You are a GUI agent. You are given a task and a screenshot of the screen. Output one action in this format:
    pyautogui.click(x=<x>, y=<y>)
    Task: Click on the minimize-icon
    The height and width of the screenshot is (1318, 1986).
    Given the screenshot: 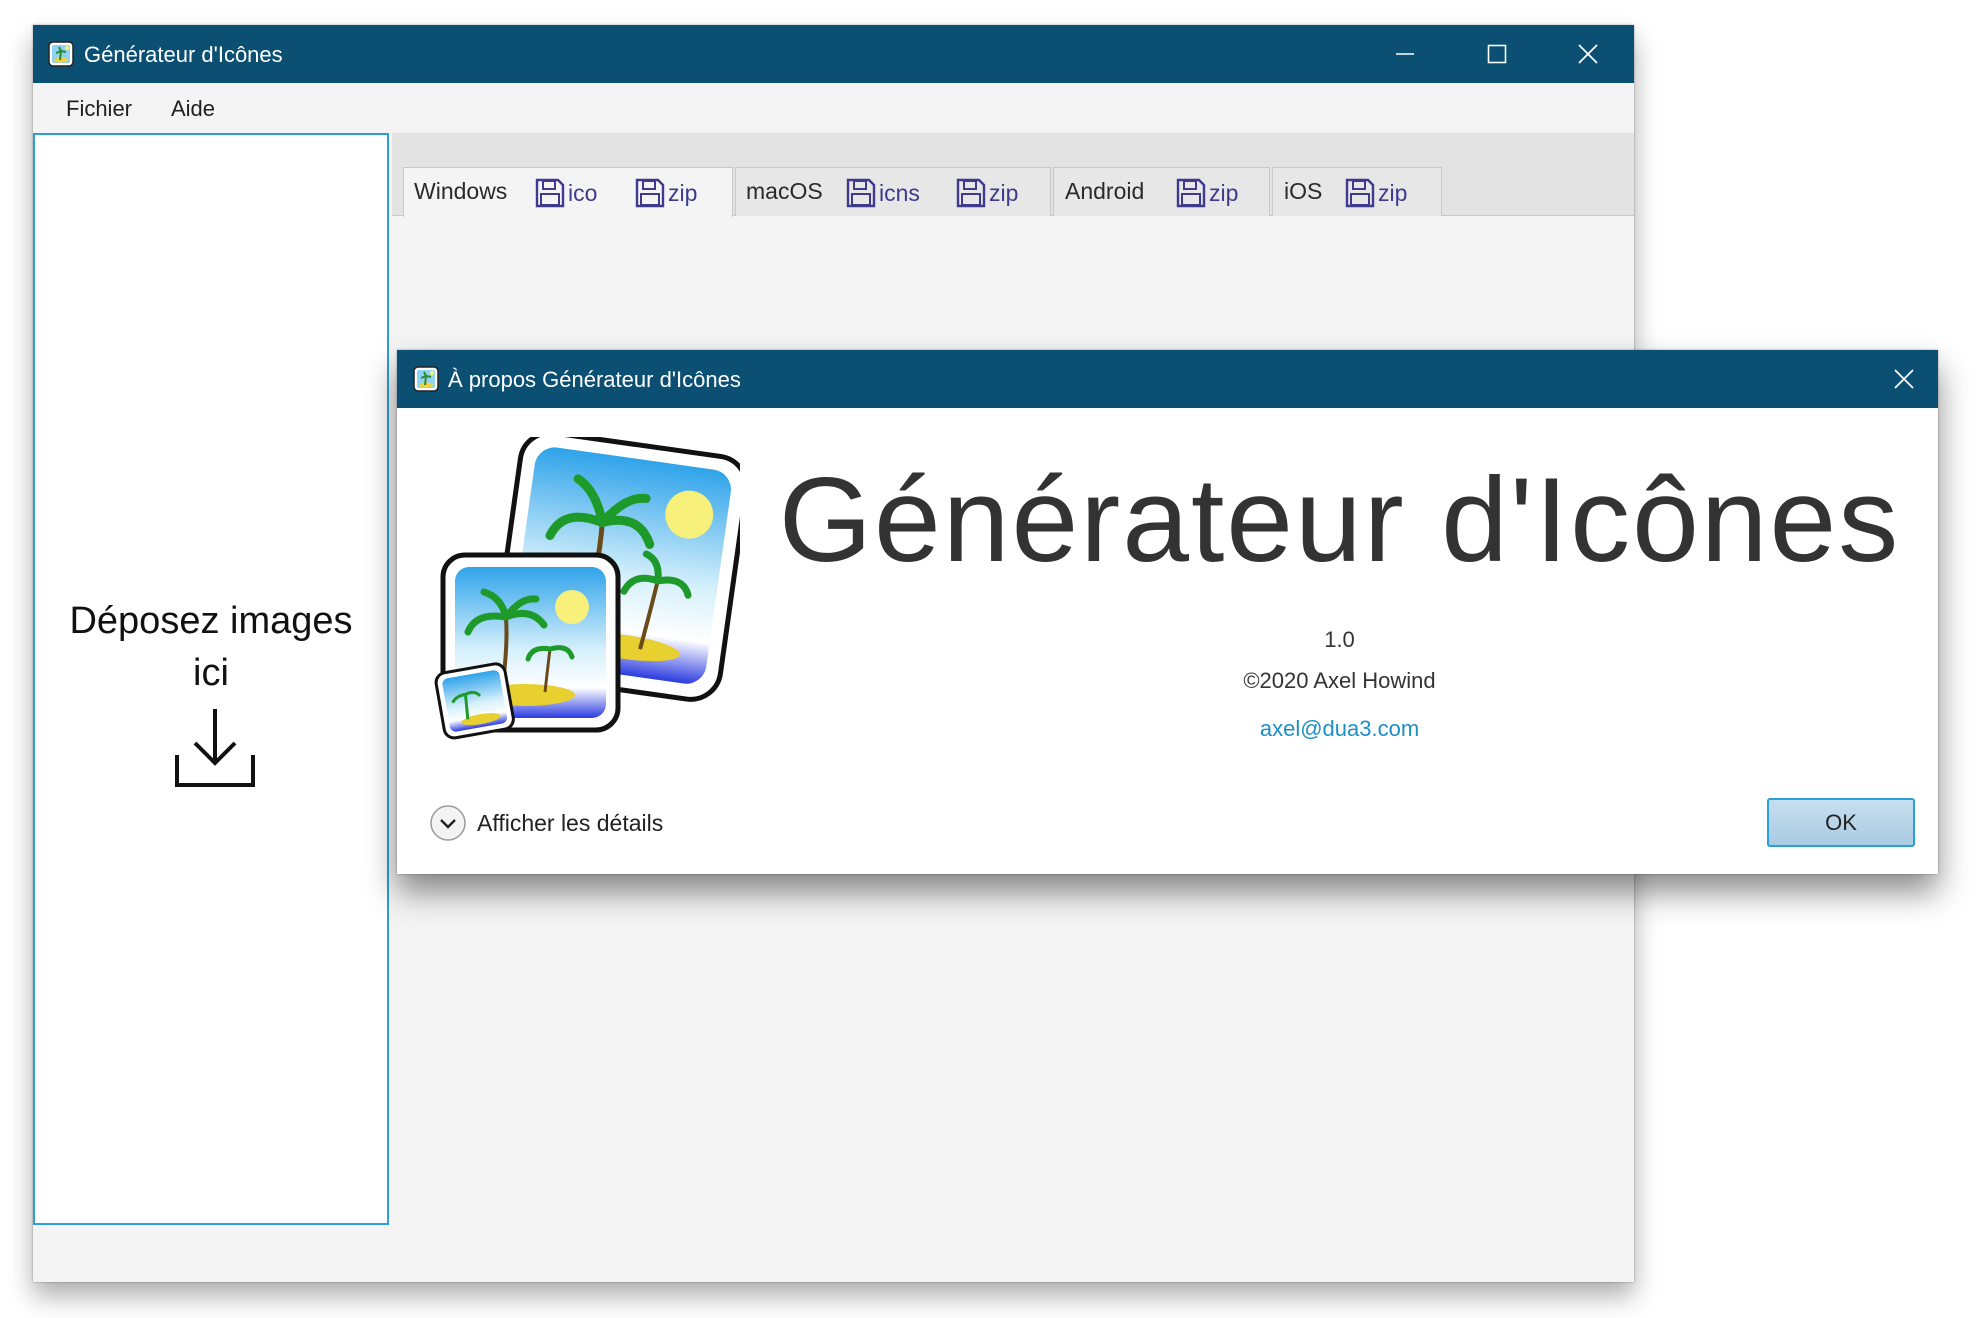 What is the action you would take?
    pyautogui.click(x=1405, y=54)
    